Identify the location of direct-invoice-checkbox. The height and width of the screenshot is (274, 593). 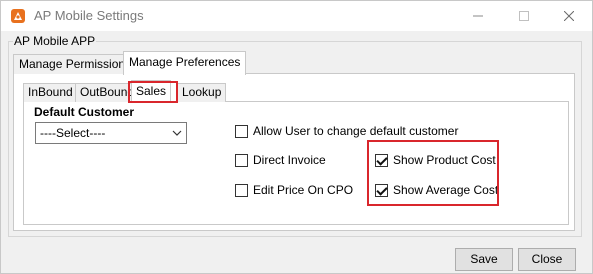
(241, 160).